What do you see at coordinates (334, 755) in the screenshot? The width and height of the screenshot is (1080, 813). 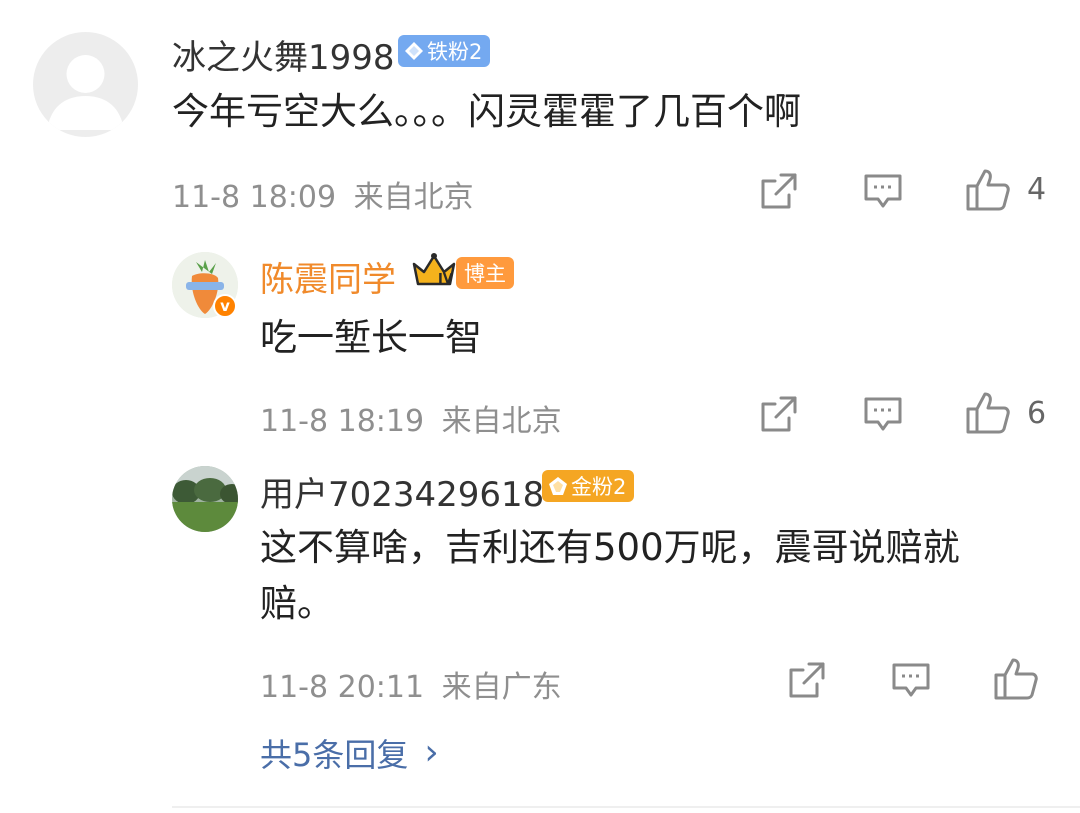 I see `more-replies-label: 共5条回复` at bounding box center [334, 755].